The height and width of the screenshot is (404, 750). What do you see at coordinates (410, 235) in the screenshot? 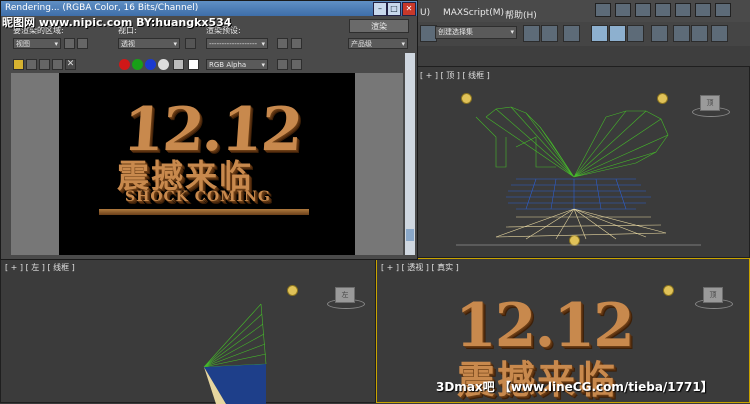
I see `scrollbar-thumb` at bounding box center [410, 235].